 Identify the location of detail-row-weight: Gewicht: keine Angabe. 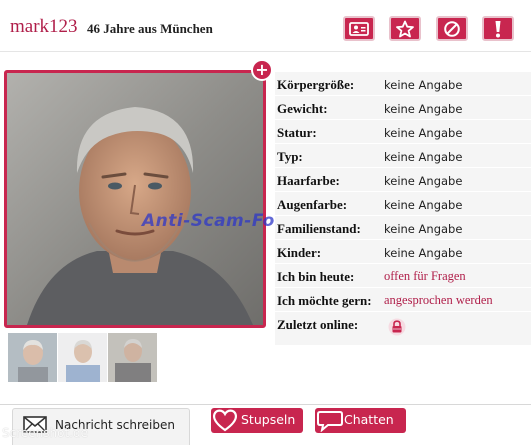
(403, 108).